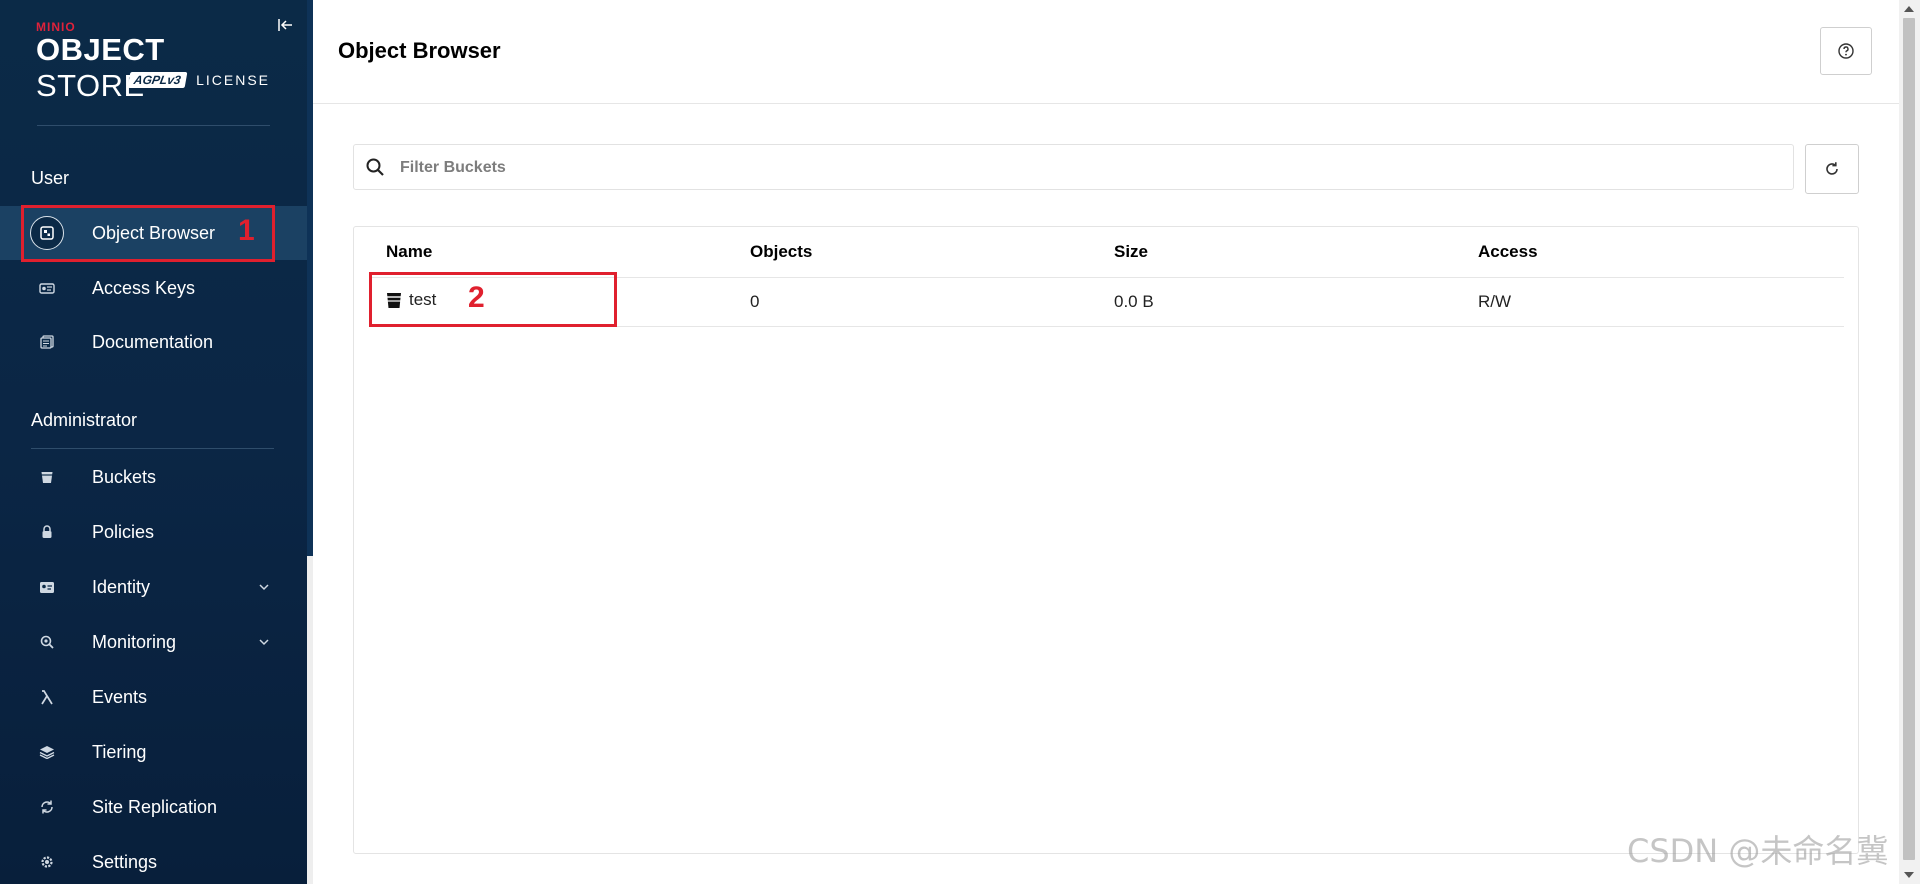 The height and width of the screenshot is (884, 1920). Describe the element at coordinates (153, 587) in the screenshot. I see `sidebar-item-identity: Identity` at that location.